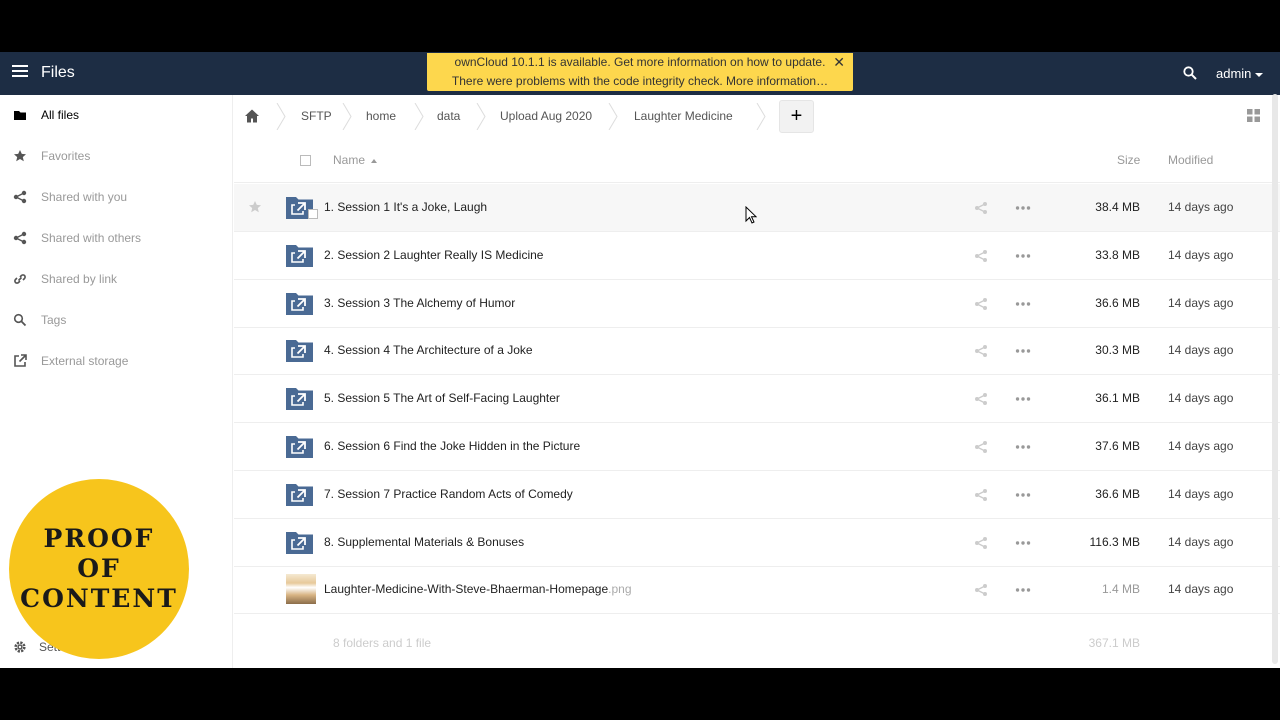  What do you see at coordinates (116, 238) in the screenshot?
I see `sidebar-item-shared-with-others: Shared with others` at bounding box center [116, 238].